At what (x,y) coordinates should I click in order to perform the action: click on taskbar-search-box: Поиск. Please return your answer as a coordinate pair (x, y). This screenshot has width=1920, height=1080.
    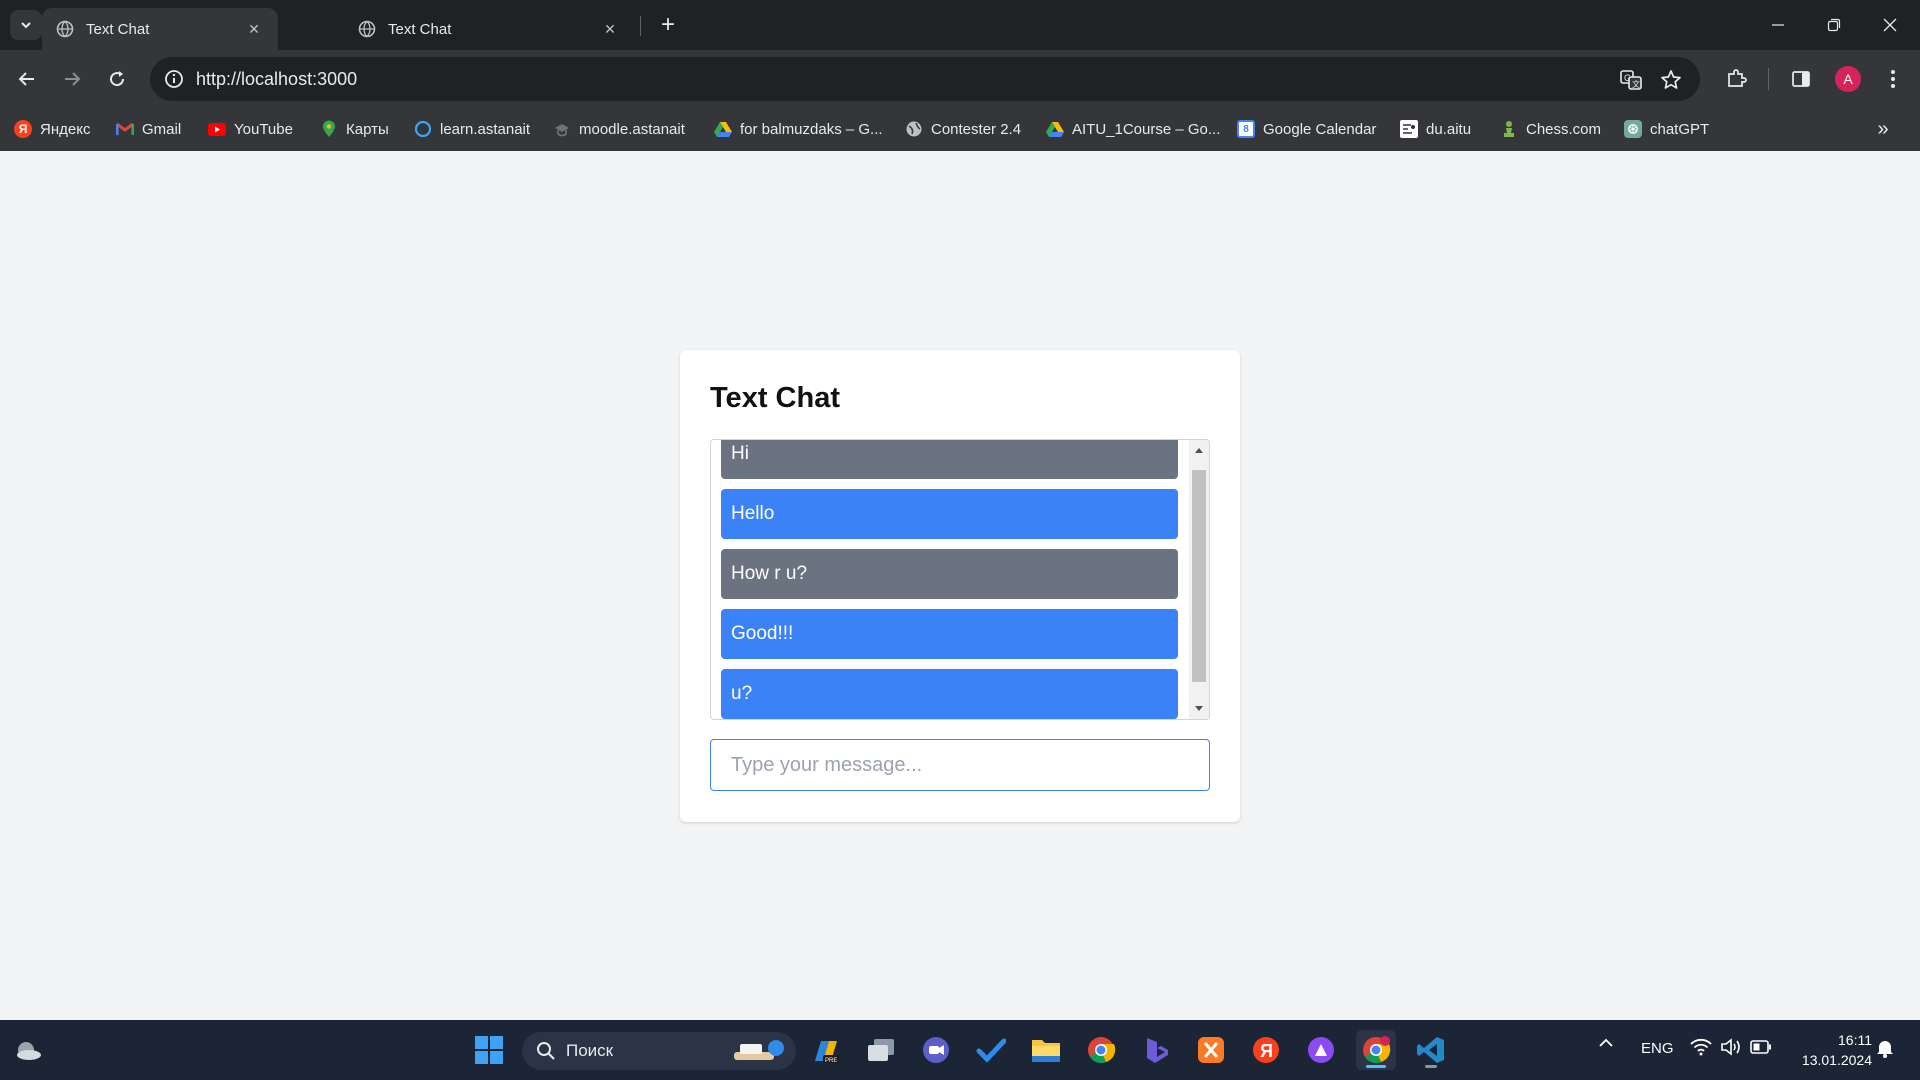
    Looking at the image, I should click on (659, 1051).